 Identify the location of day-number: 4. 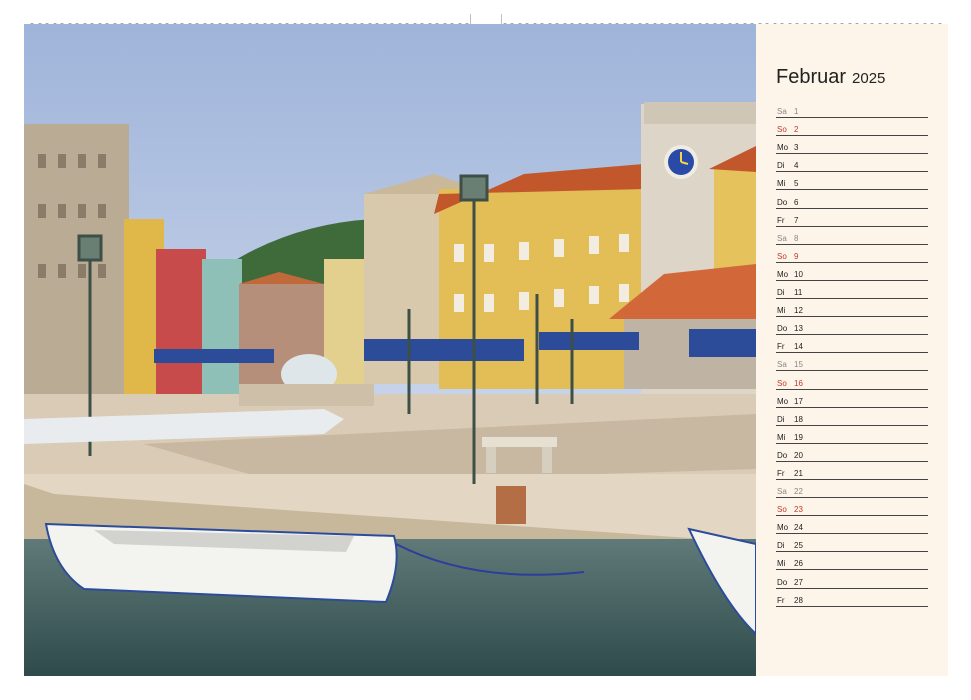
(796, 166).